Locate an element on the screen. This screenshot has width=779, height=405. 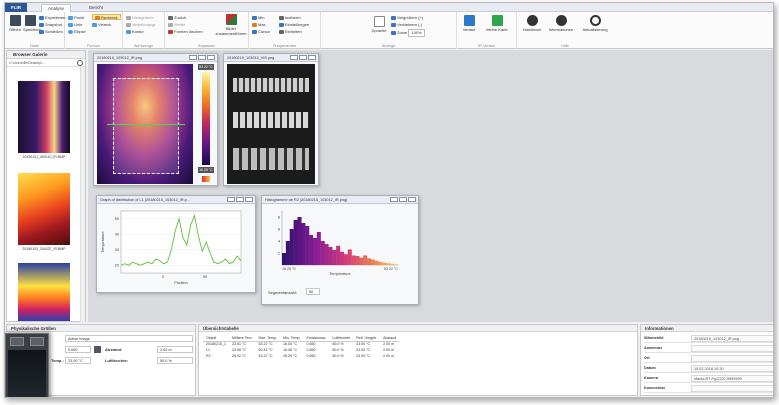
isotherm-button: Isotherm is located at coordinates (290, 18).